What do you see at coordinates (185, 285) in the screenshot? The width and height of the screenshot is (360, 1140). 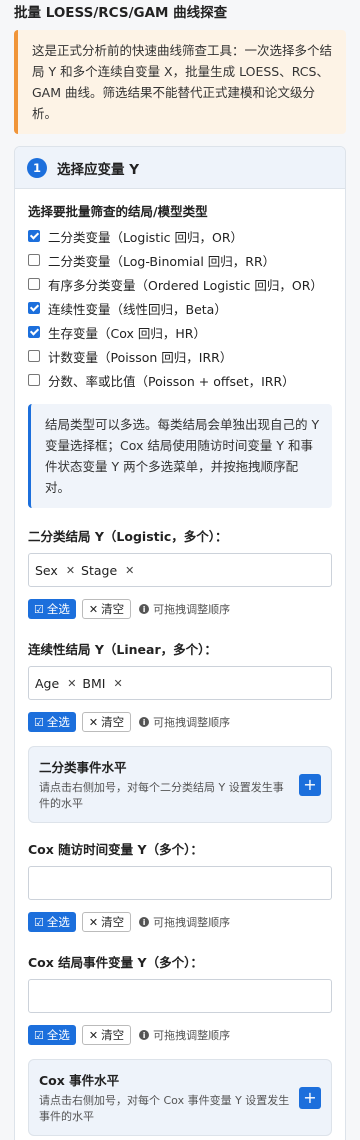 I see `outcome-type-label: 有序多分类变量（Ordered Logistic 回归，OR）` at bounding box center [185, 285].